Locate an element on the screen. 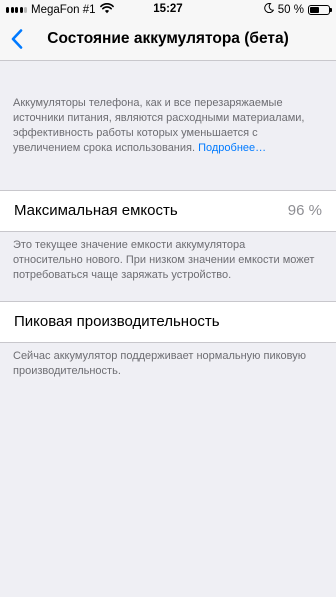 Image resolution: width=336 pixels, height=597 pixels. navigation-bar: Состояние аккумулятора (бета) is located at coordinates (168, 40).